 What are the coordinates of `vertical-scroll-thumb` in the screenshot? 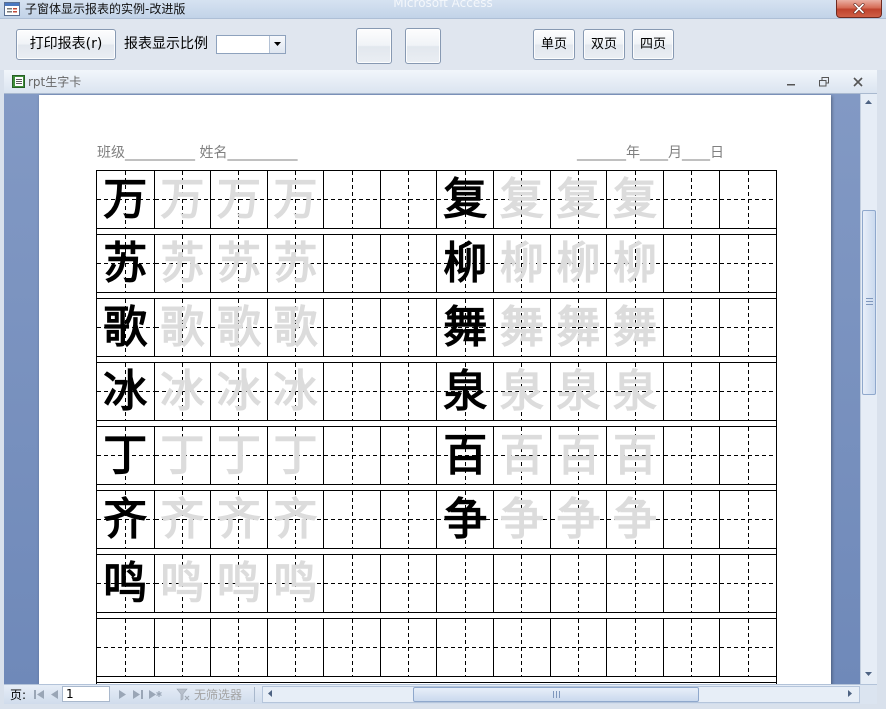 It's located at (869, 302).